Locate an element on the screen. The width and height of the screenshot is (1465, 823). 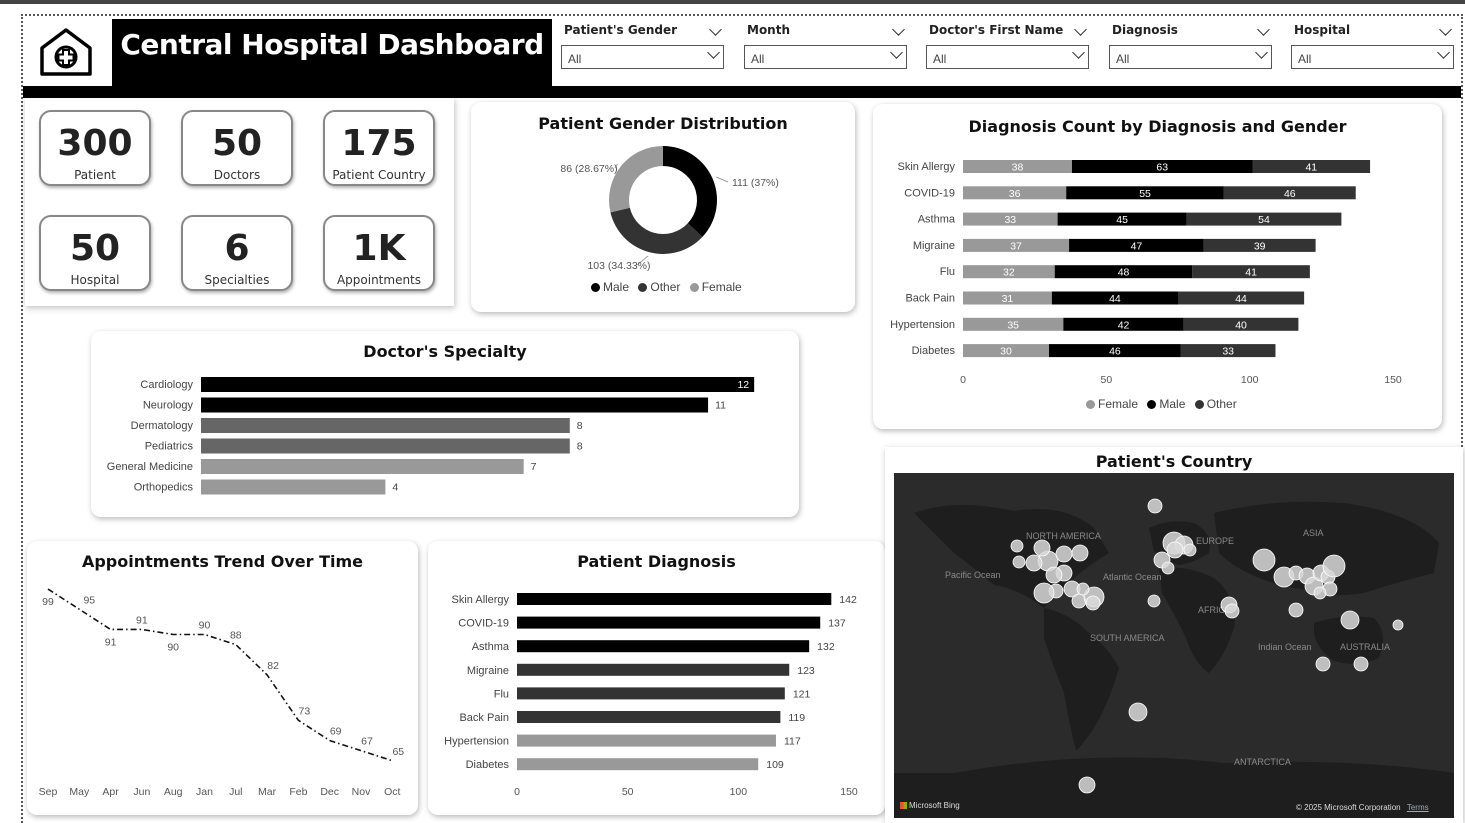
map-copyright: © 2025 Microsoft Corporation Terms is located at coordinates (1362, 807).